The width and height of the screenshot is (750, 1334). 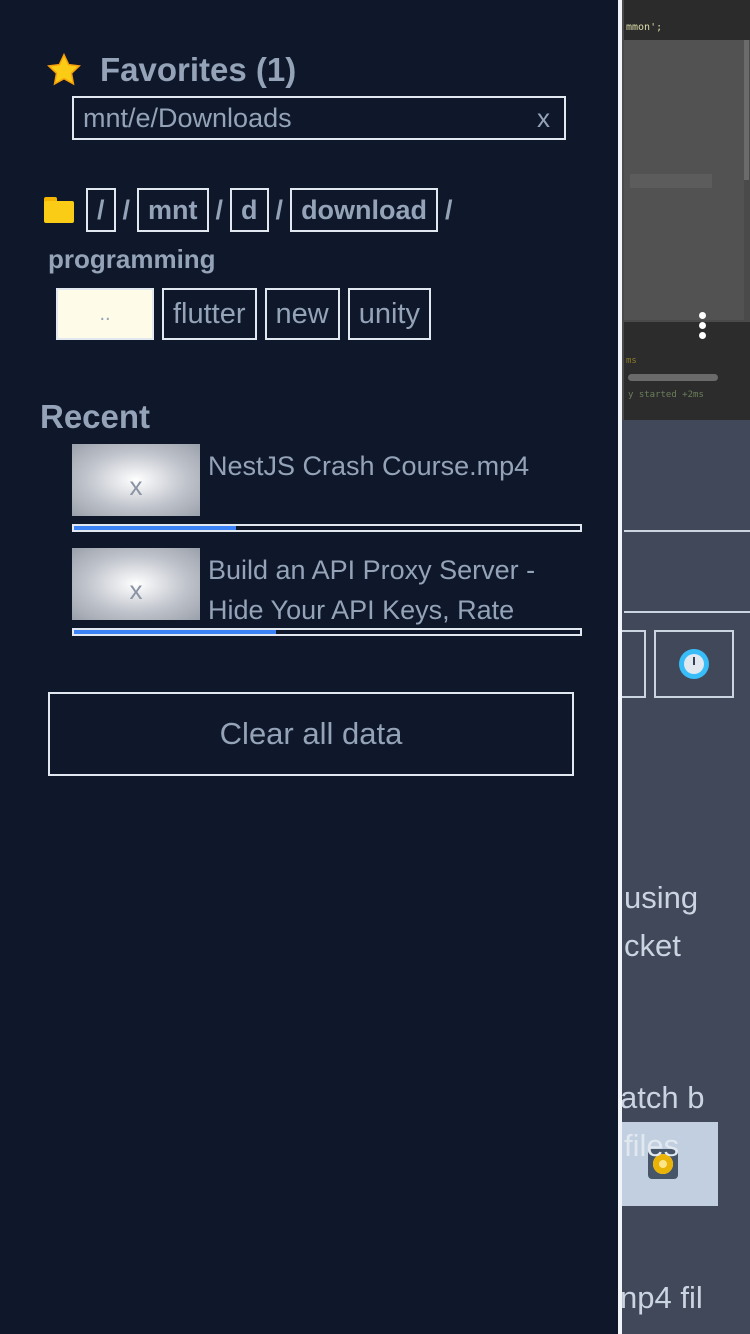 What do you see at coordinates (95, 416) in the screenshot?
I see `recent-title: Recent` at bounding box center [95, 416].